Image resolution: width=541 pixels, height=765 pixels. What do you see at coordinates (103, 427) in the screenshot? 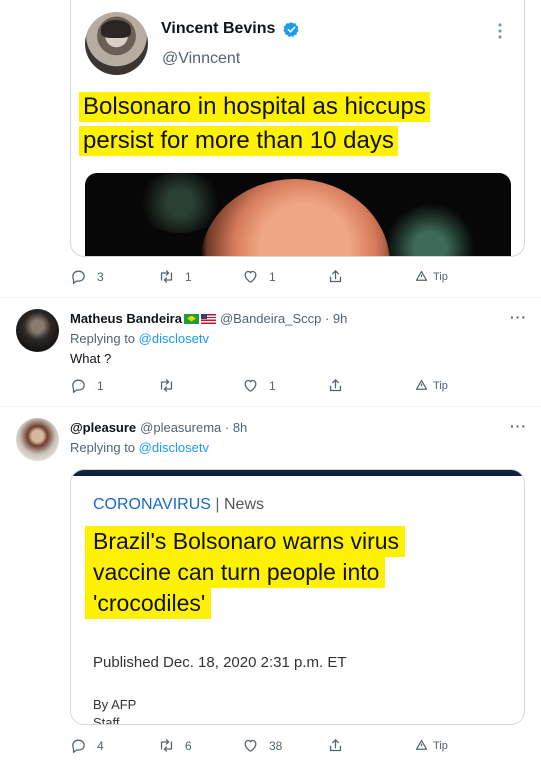
I see `reply-author-name: @pleasure` at bounding box center [103, 427].